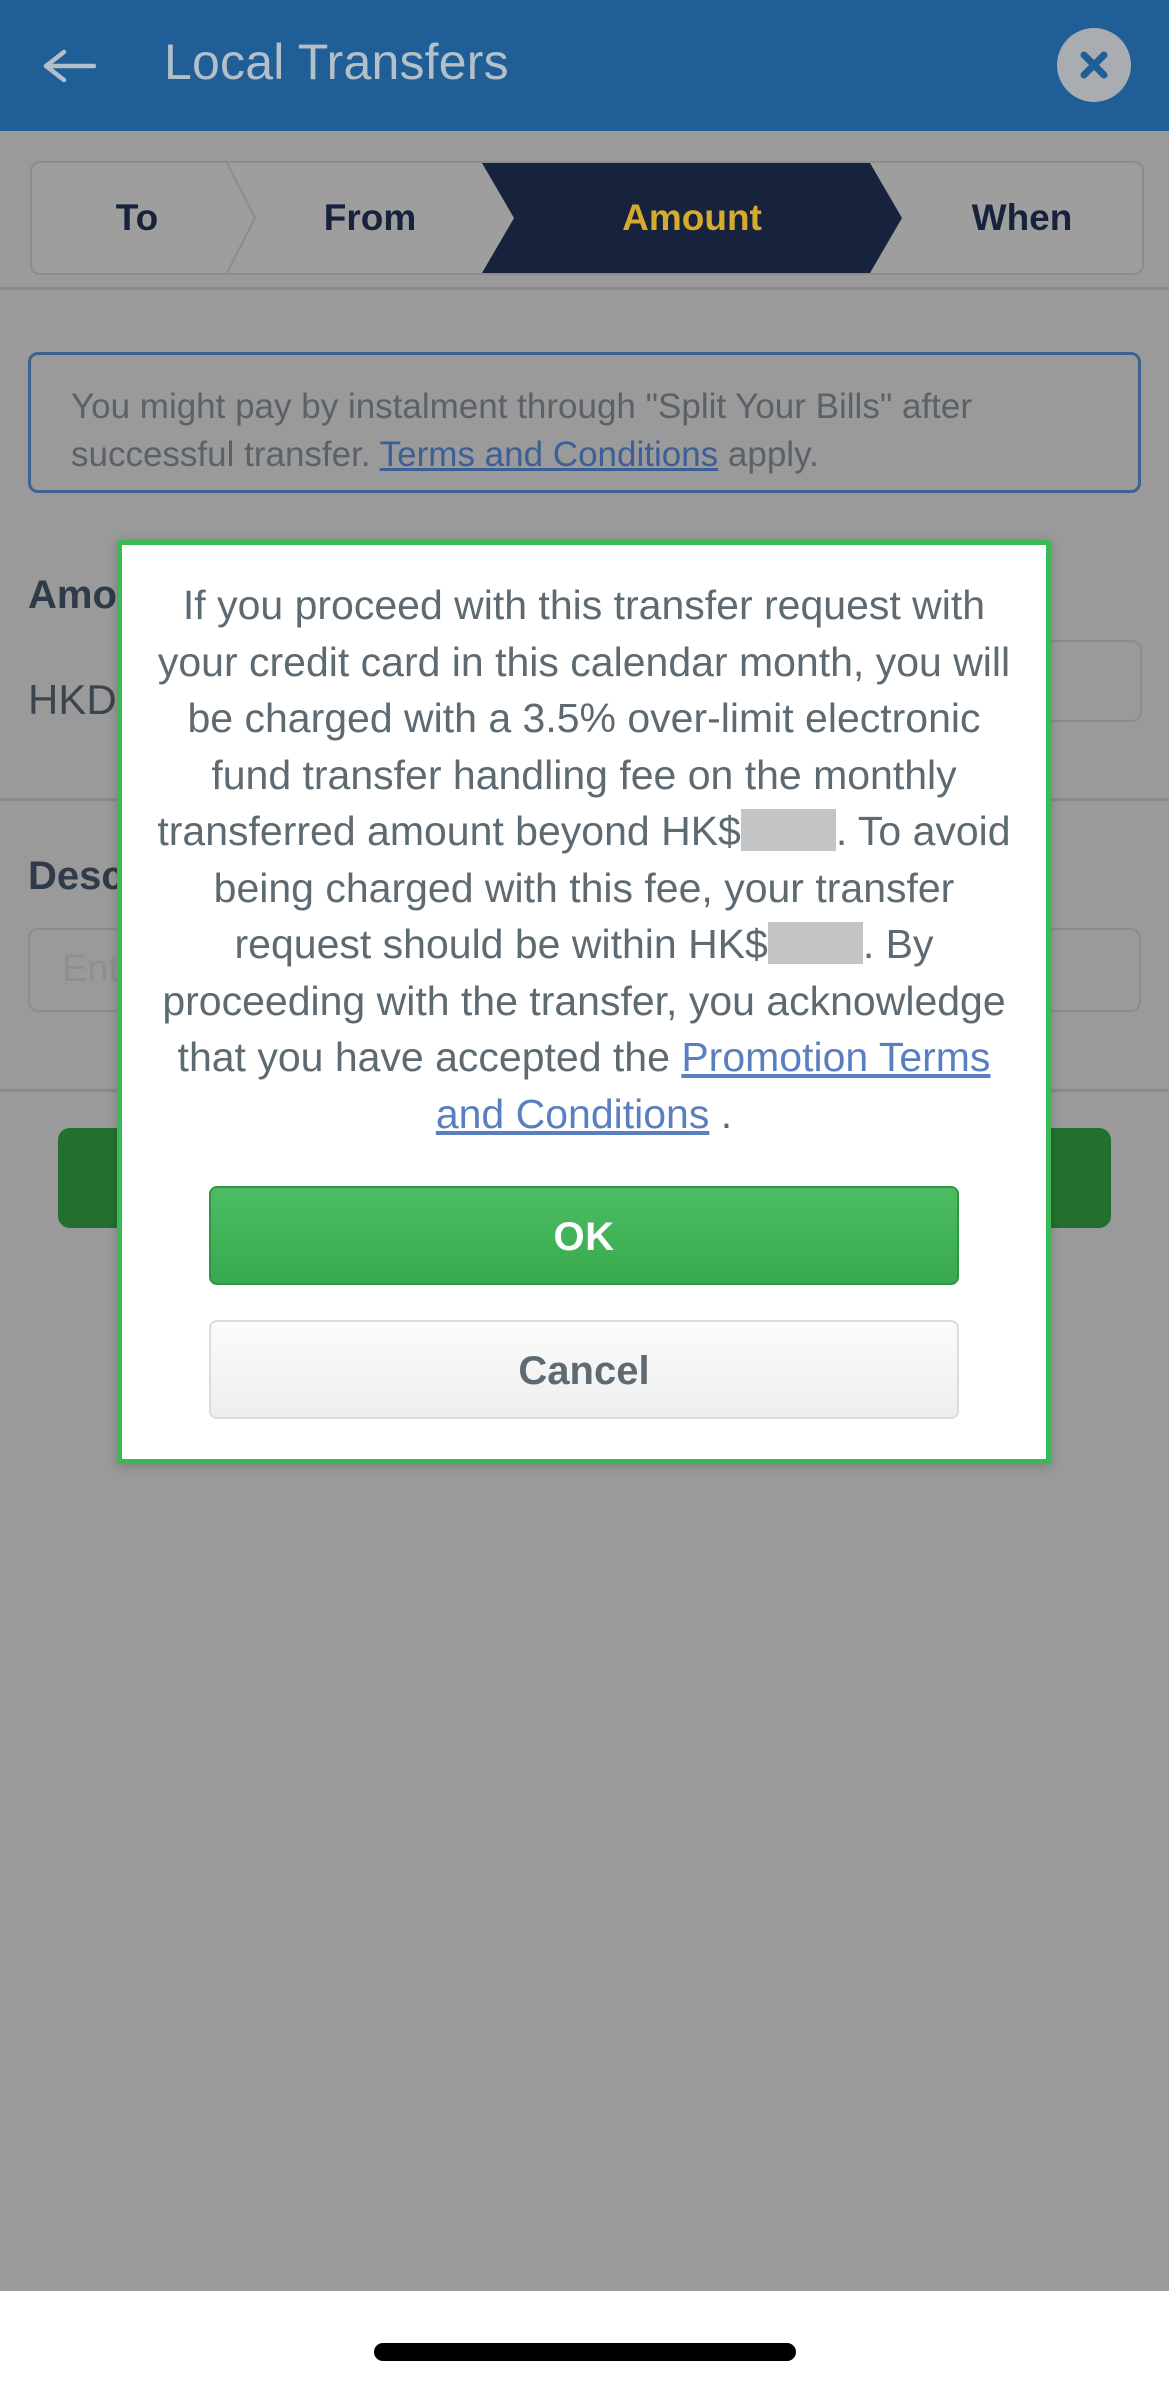  I want to click on close-icon, so click(1094, 65).